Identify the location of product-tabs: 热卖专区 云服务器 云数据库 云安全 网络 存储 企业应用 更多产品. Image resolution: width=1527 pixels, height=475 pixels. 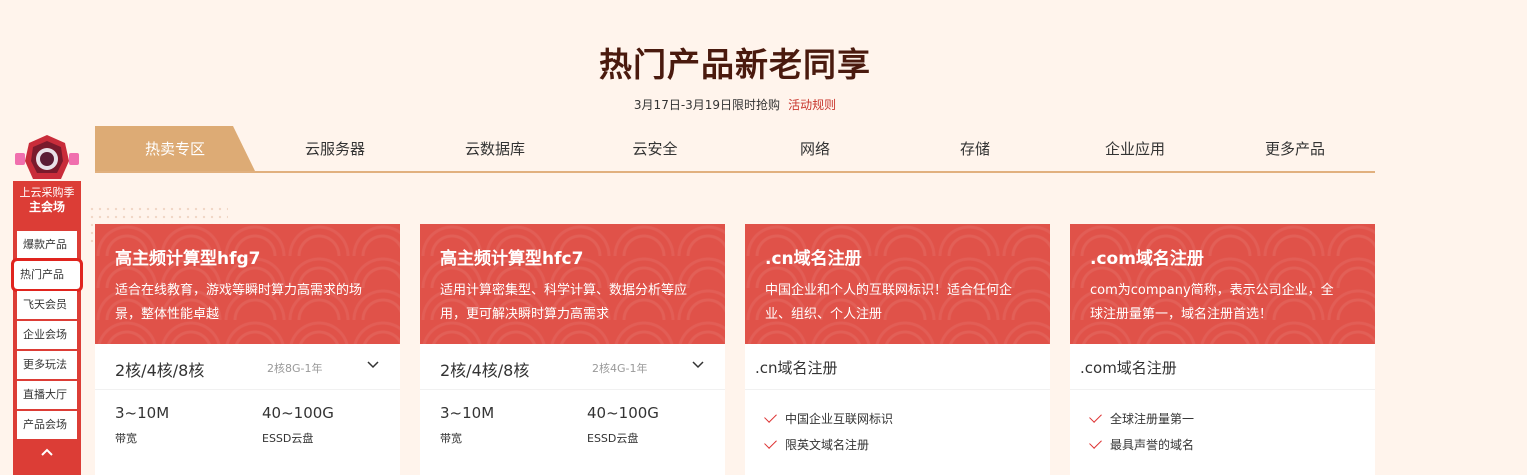
(735, 149).